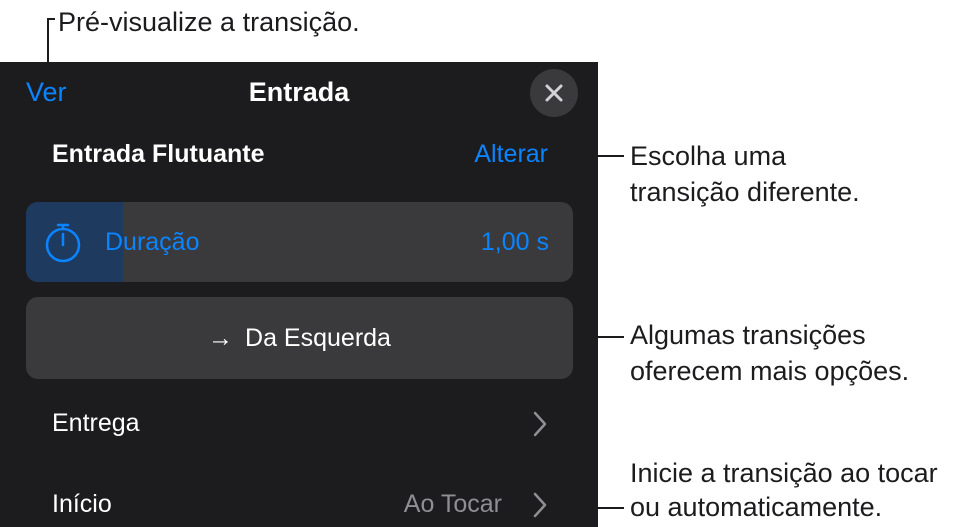  Describe the element at coordinates (708, 156) in the screenshot. I see `callout-change-line1: Escolha uma` at that location.